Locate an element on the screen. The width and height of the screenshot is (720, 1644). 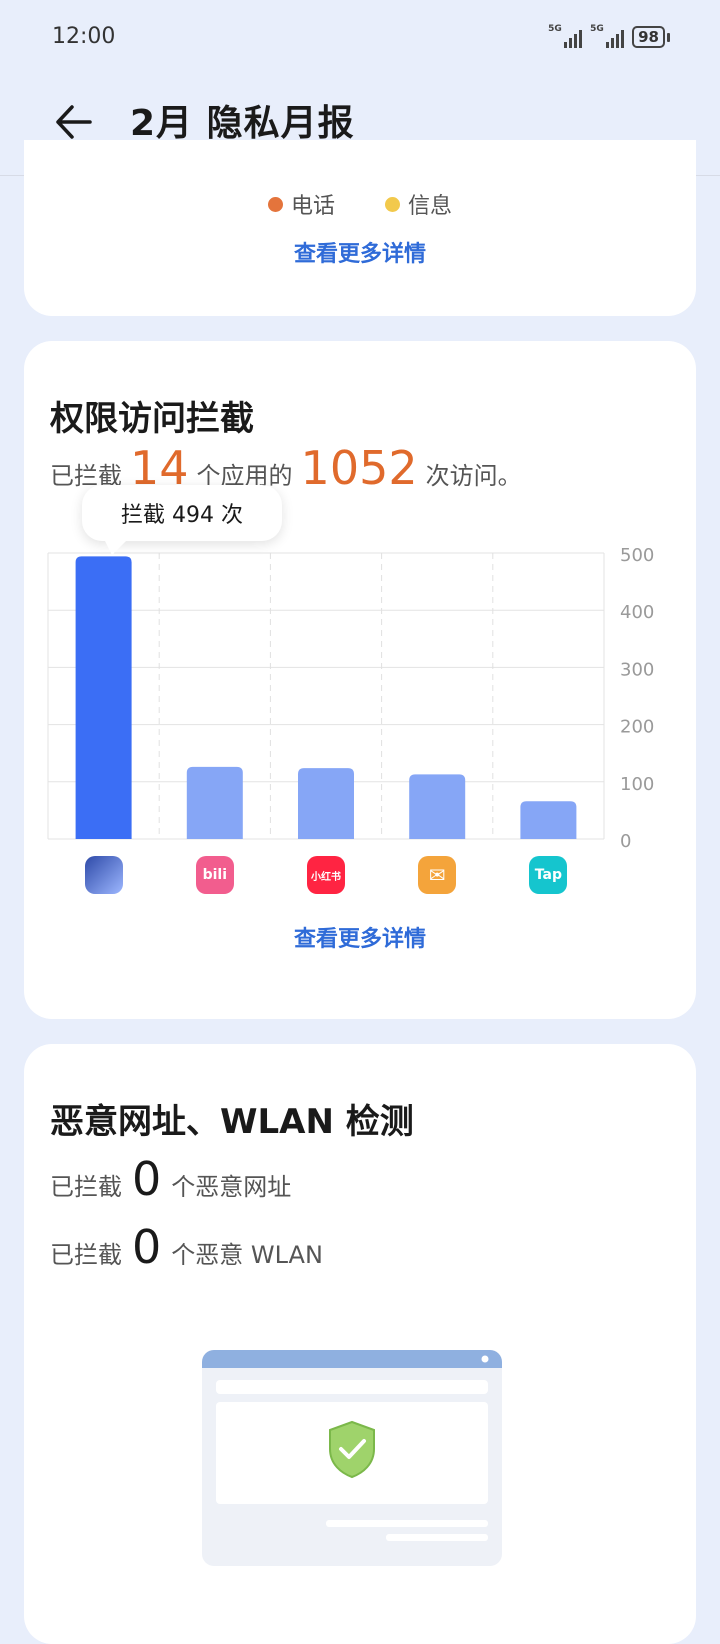
status-bar: 12:00 5G 5G 98 is located at coordinates (360, 40).